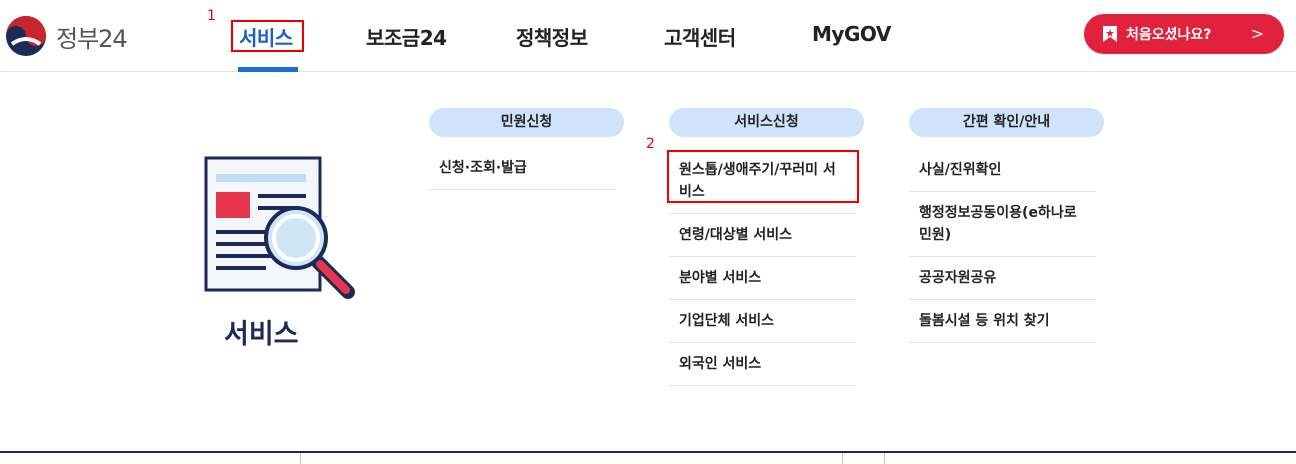 The width and height of the screenshot is (1296, 464). What do you see at coordinates (406, 36) in the screenshot?
I see `nav-subsidy24: 보조금24` at bounding box center [406, 36].